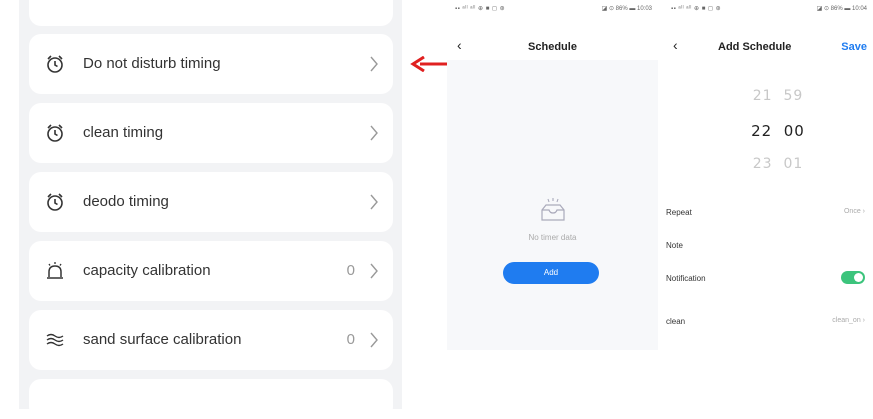 This screenshot has height=419, width=873. Describe the element at coordinates (841, 9) in the screenshot. I see `status-bar-right: ◪ ⊙ 86% ▬ 10:04` at that location.